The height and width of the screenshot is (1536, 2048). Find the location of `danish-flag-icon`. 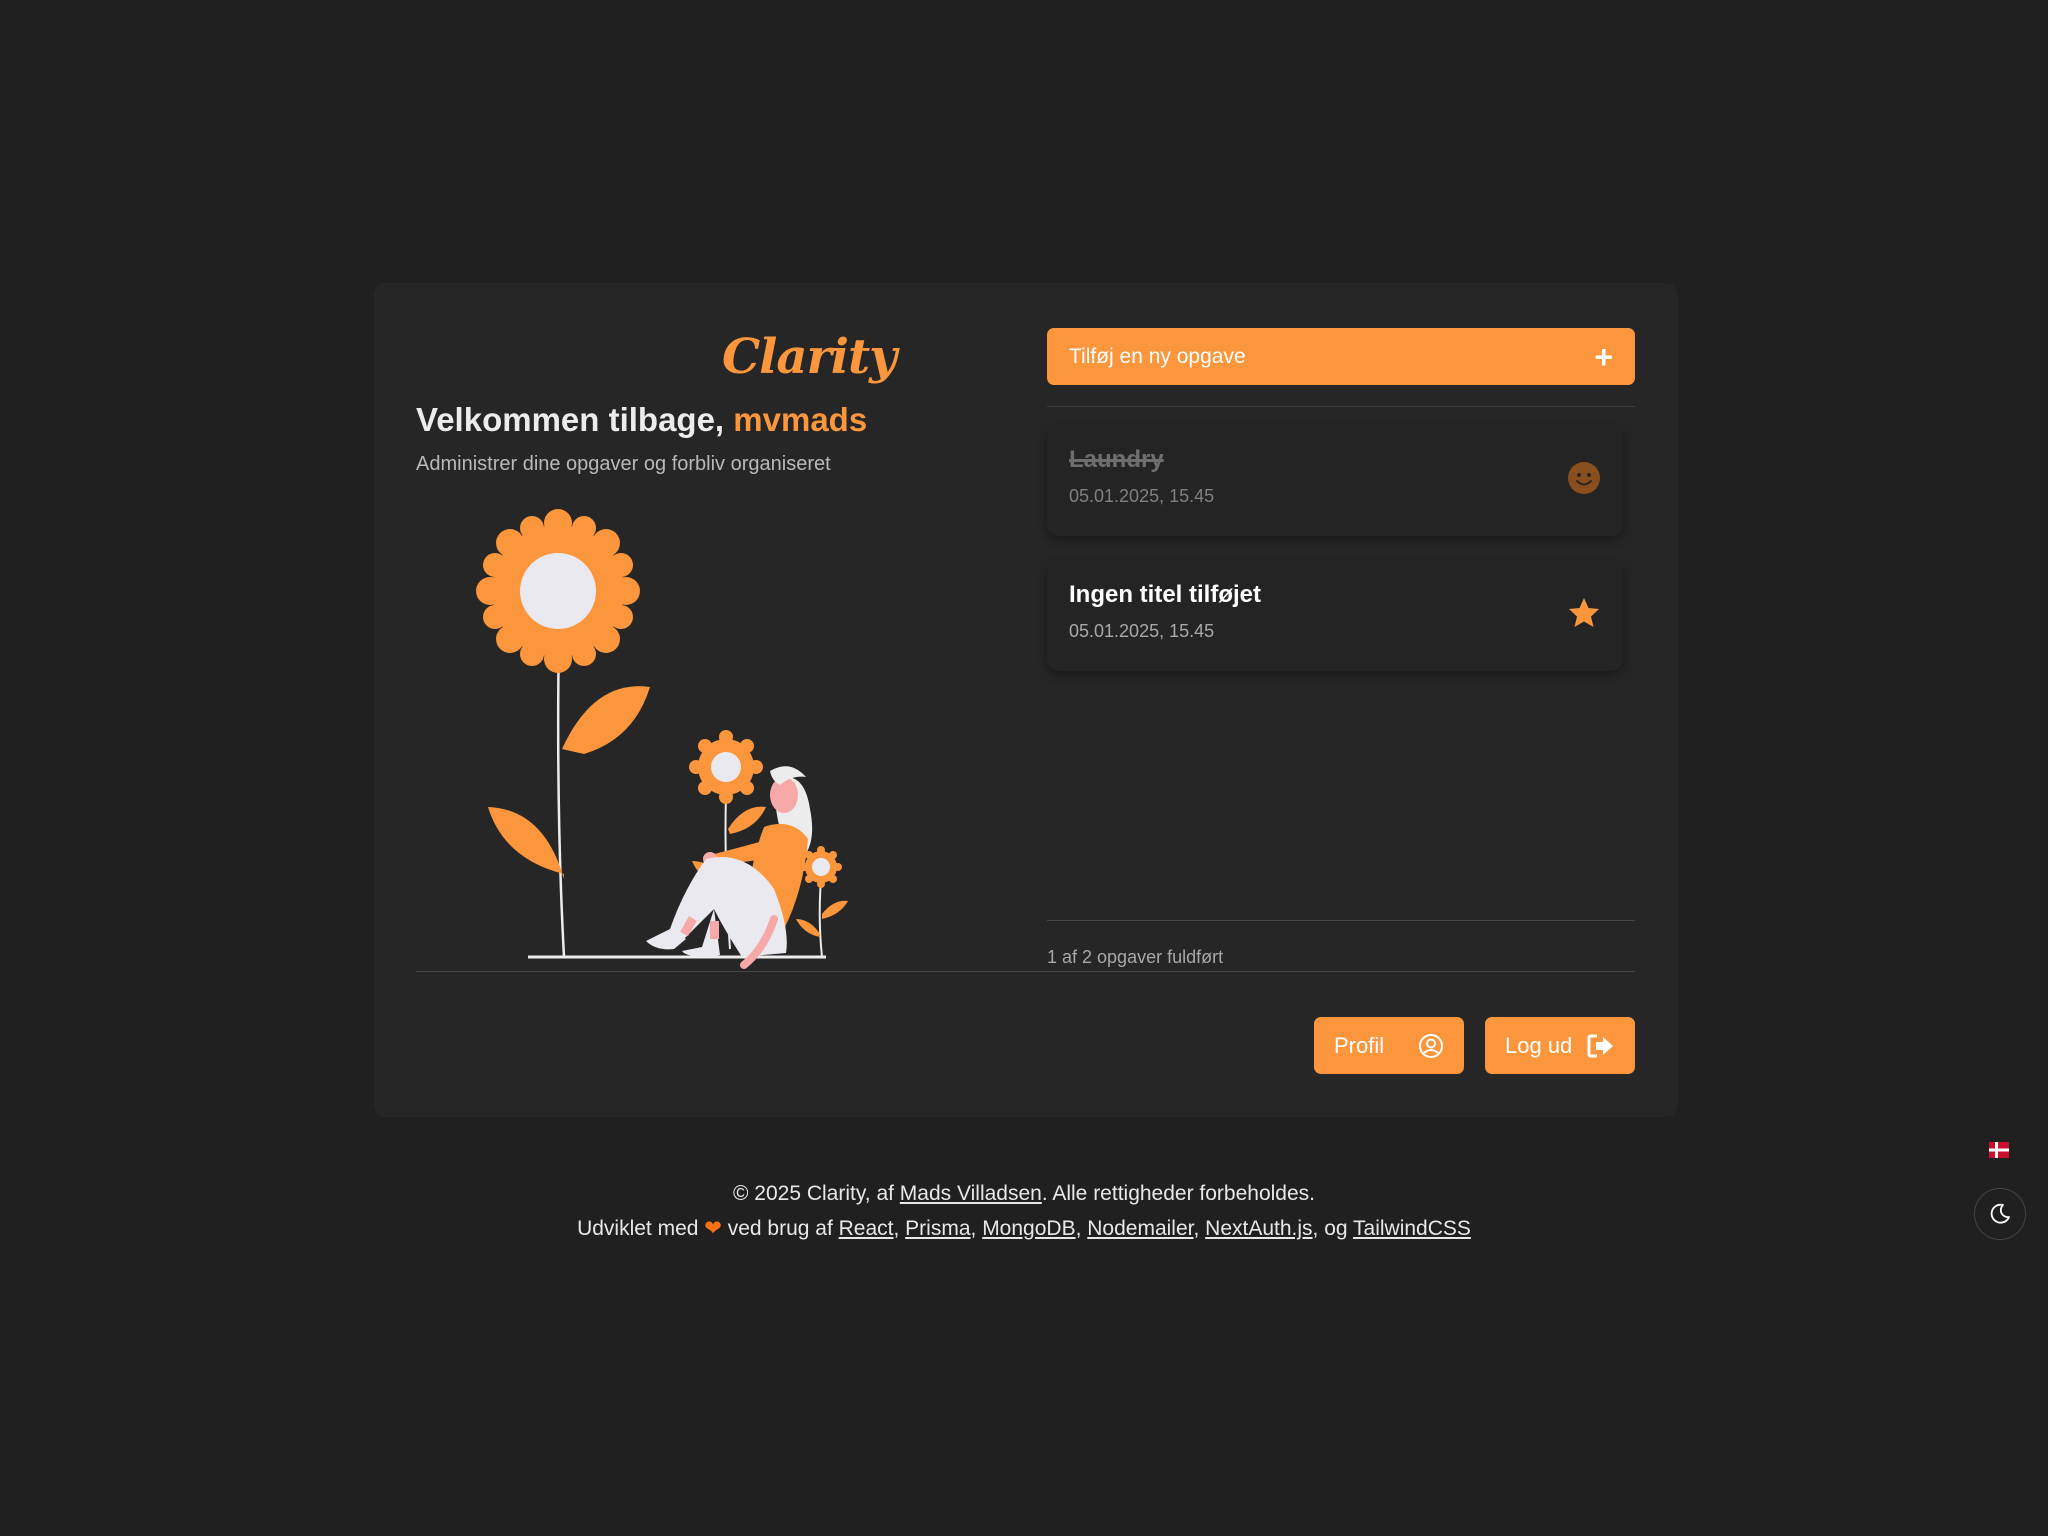

danish-flag-icon is located at coordinates (1999, 1150).